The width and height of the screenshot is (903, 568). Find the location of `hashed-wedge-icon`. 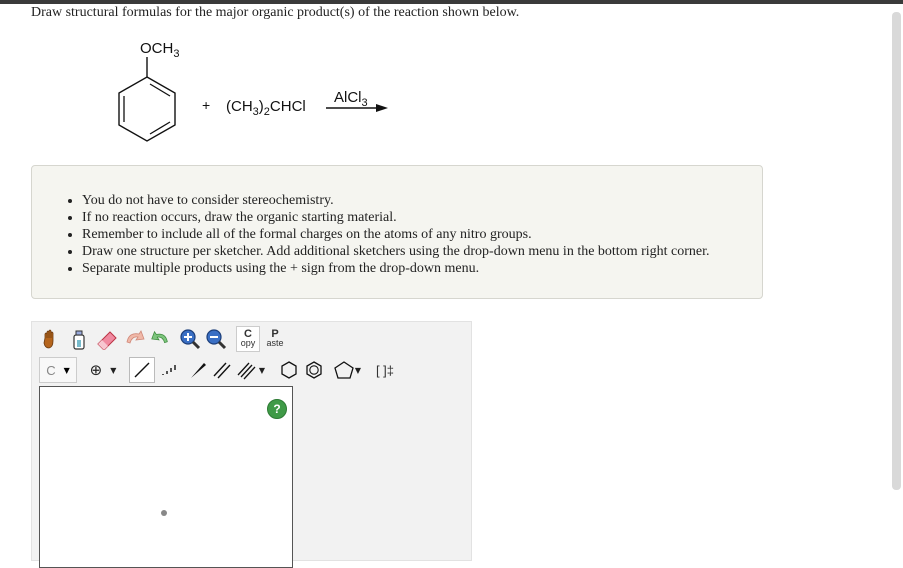

hashed-wedge-icon is located at coordinates (169, 370).